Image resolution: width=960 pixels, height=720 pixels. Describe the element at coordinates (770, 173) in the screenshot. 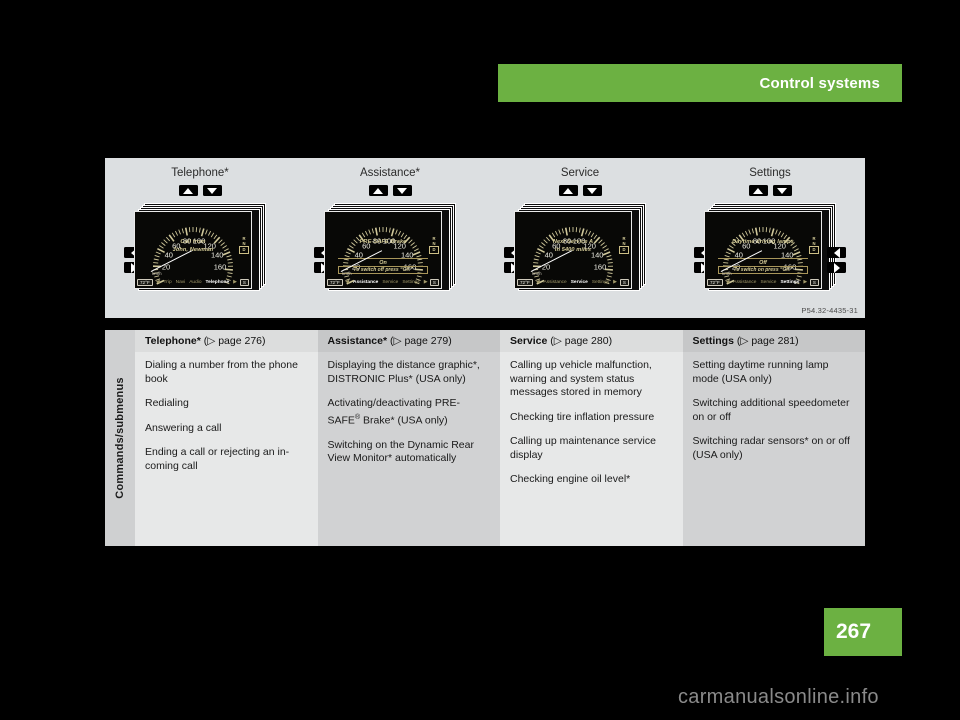

I see `cluster-title: Settings` at that location.